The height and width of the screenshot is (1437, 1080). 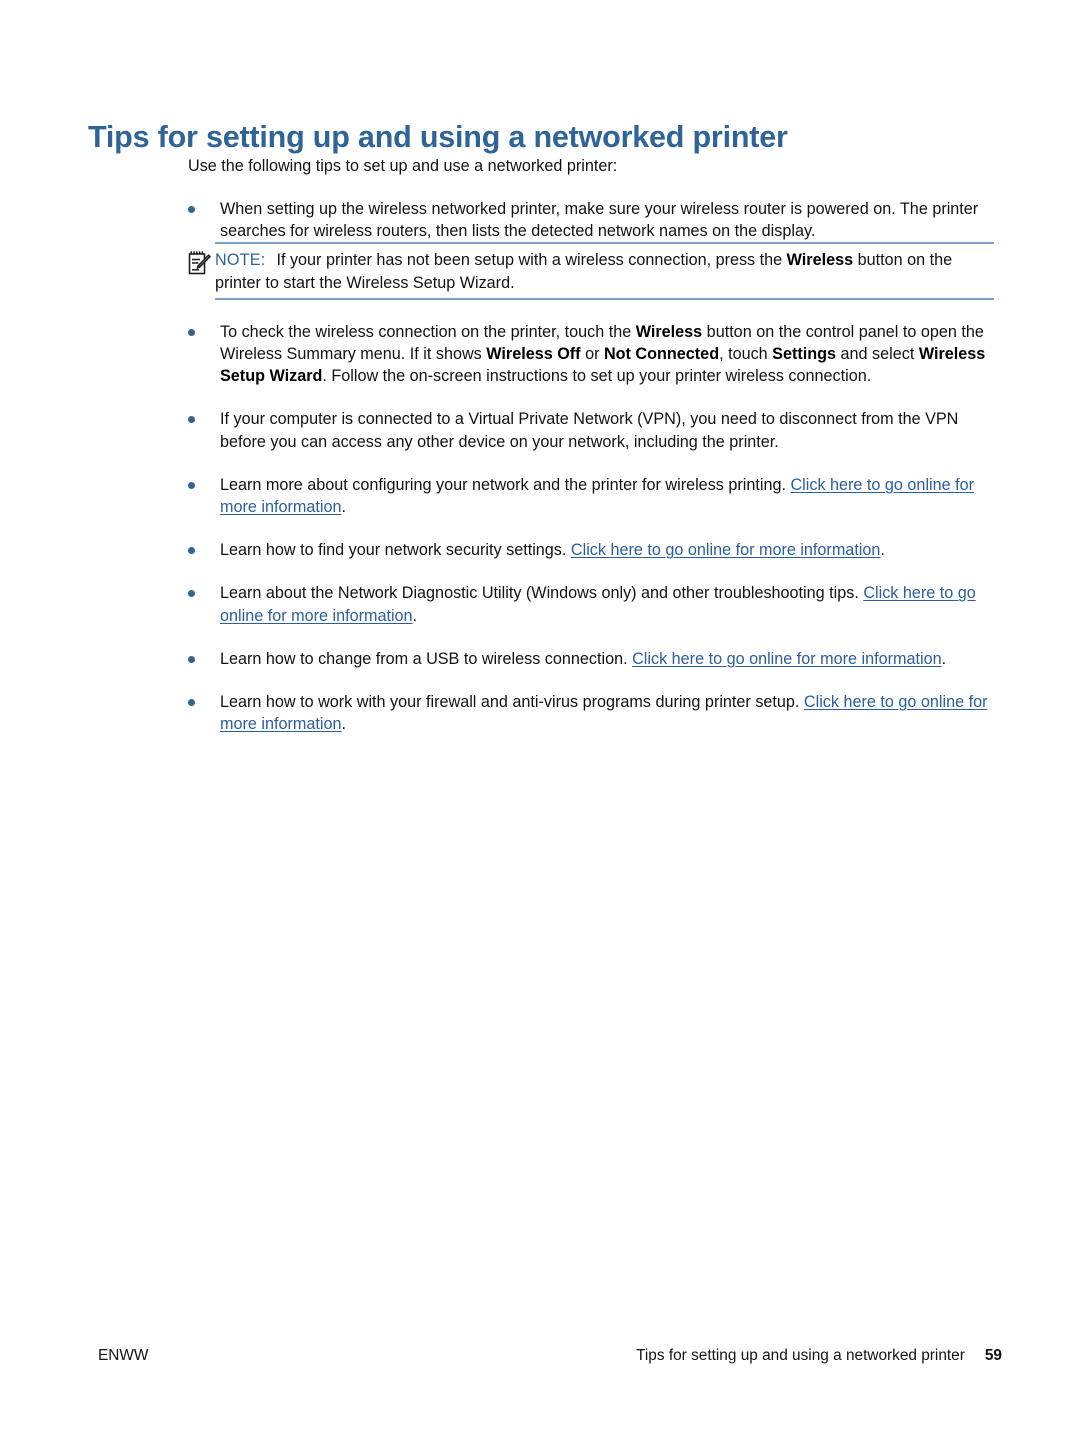 What do you see at coordinates (993, 1355) in the screenshot?
I see `footer-page-number: 59` at bounding box center [993, 1355].